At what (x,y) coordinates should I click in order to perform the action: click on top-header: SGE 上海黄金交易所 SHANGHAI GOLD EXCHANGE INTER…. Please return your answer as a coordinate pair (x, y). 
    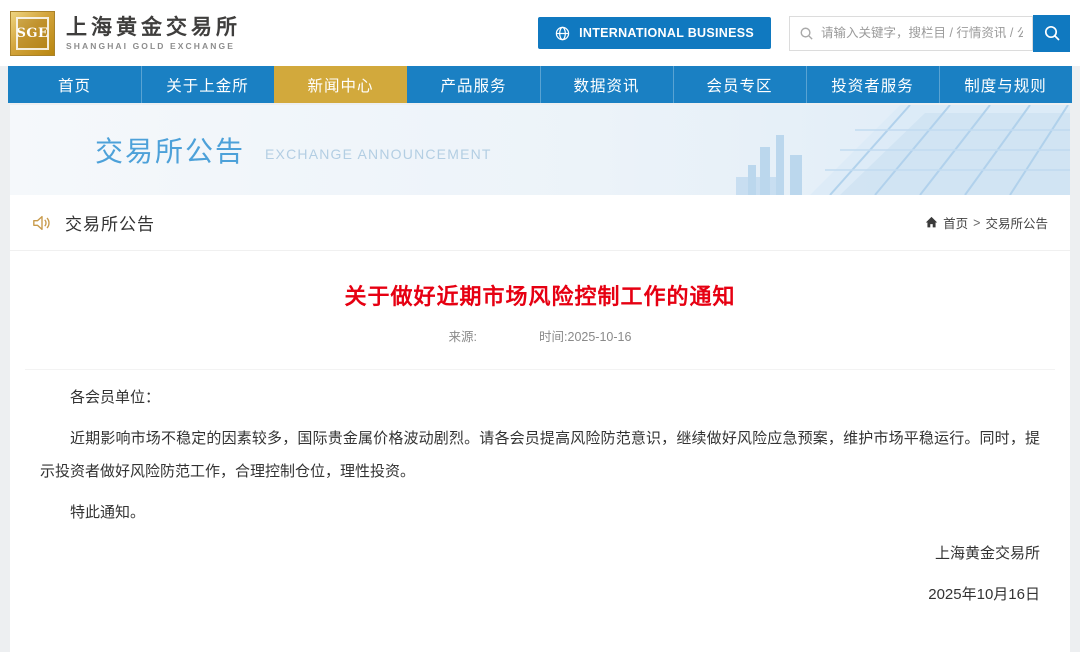
    Looking at the image, I should click on (540, 33).